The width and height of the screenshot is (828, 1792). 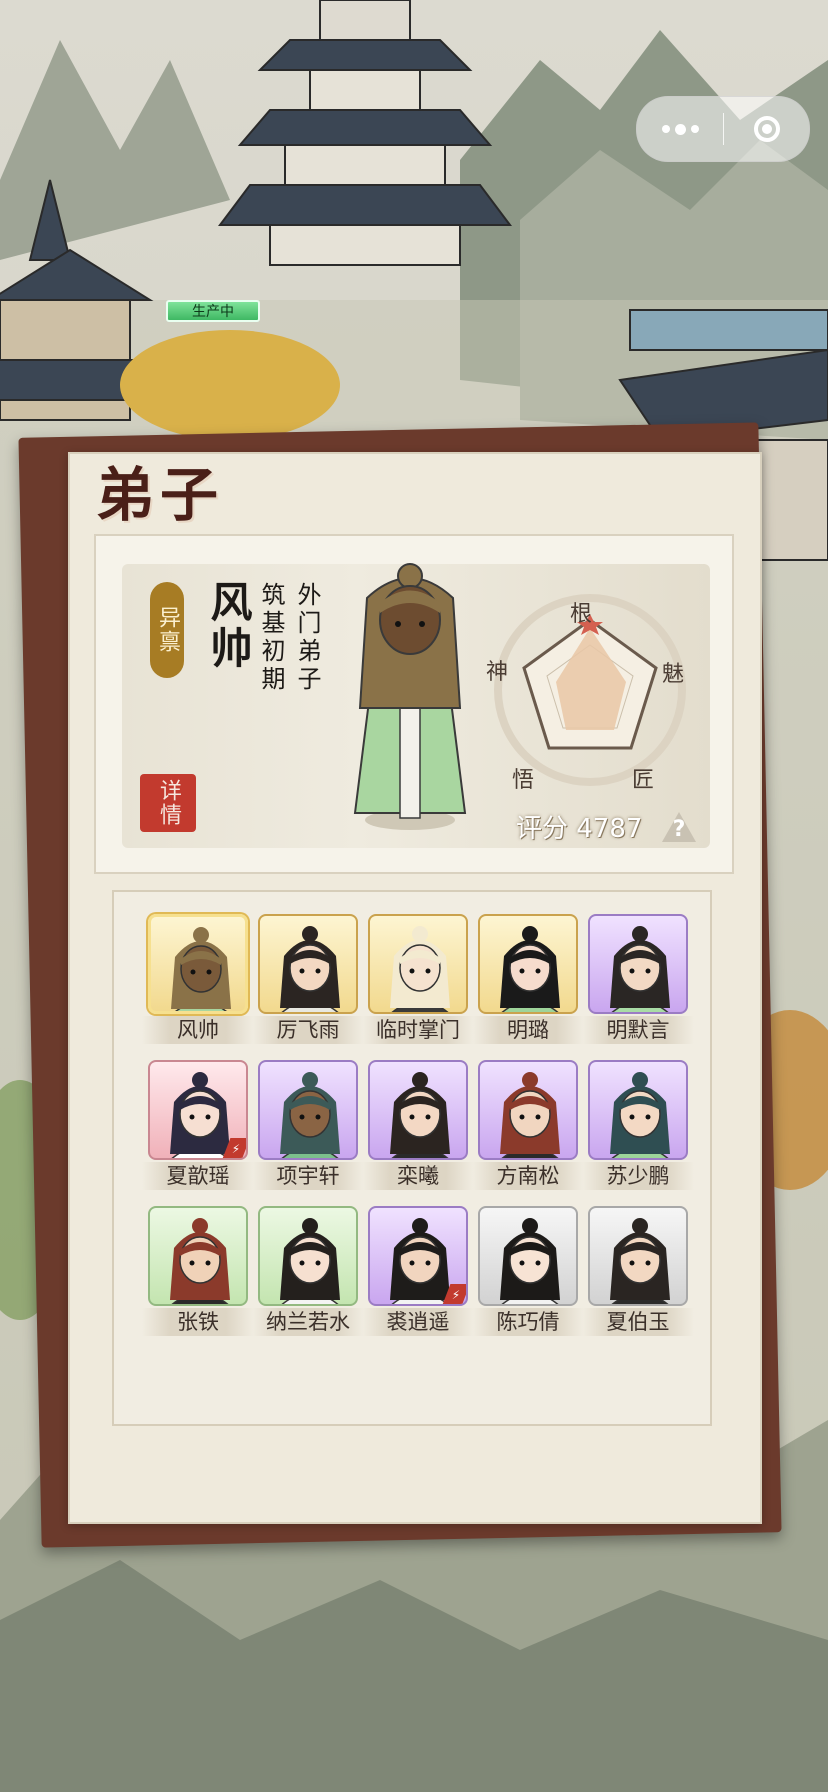 I want to click on more-dots-icon, so click(x=680, y=129).